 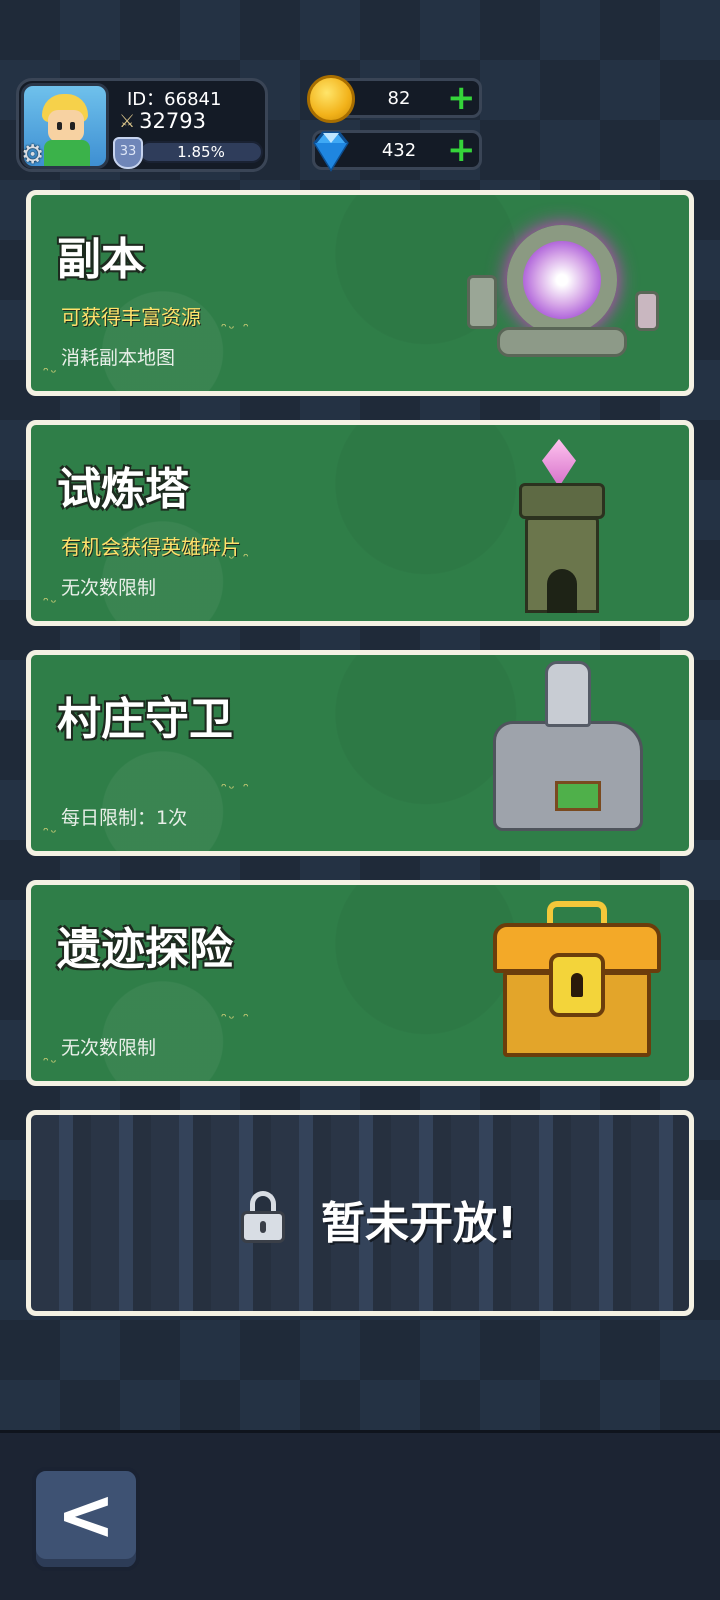 What do you see at coordinates (35, 155) in the screenshot?
I see `settings-gear-icon: ⚙` at bounding box center [35, 155].